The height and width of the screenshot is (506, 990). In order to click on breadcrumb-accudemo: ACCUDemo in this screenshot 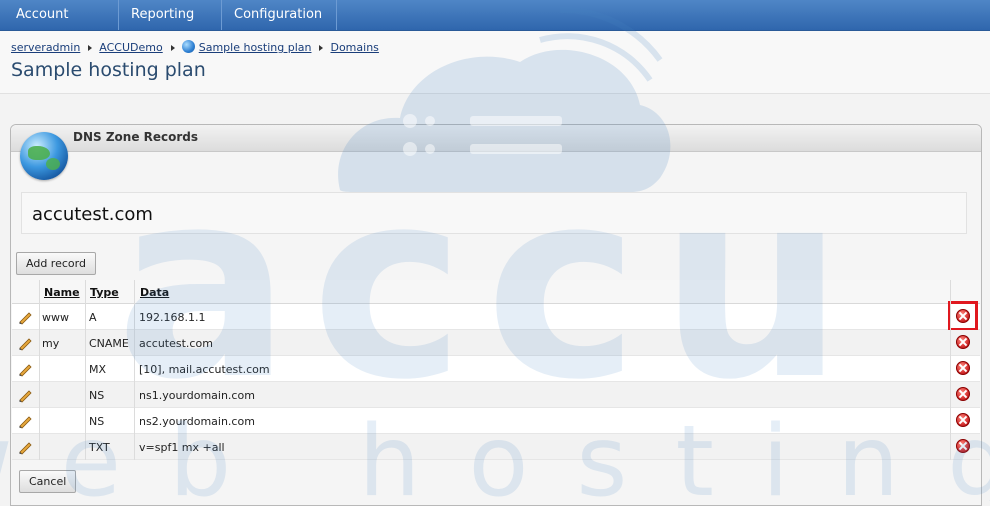, I will do `click(130, 47)`.